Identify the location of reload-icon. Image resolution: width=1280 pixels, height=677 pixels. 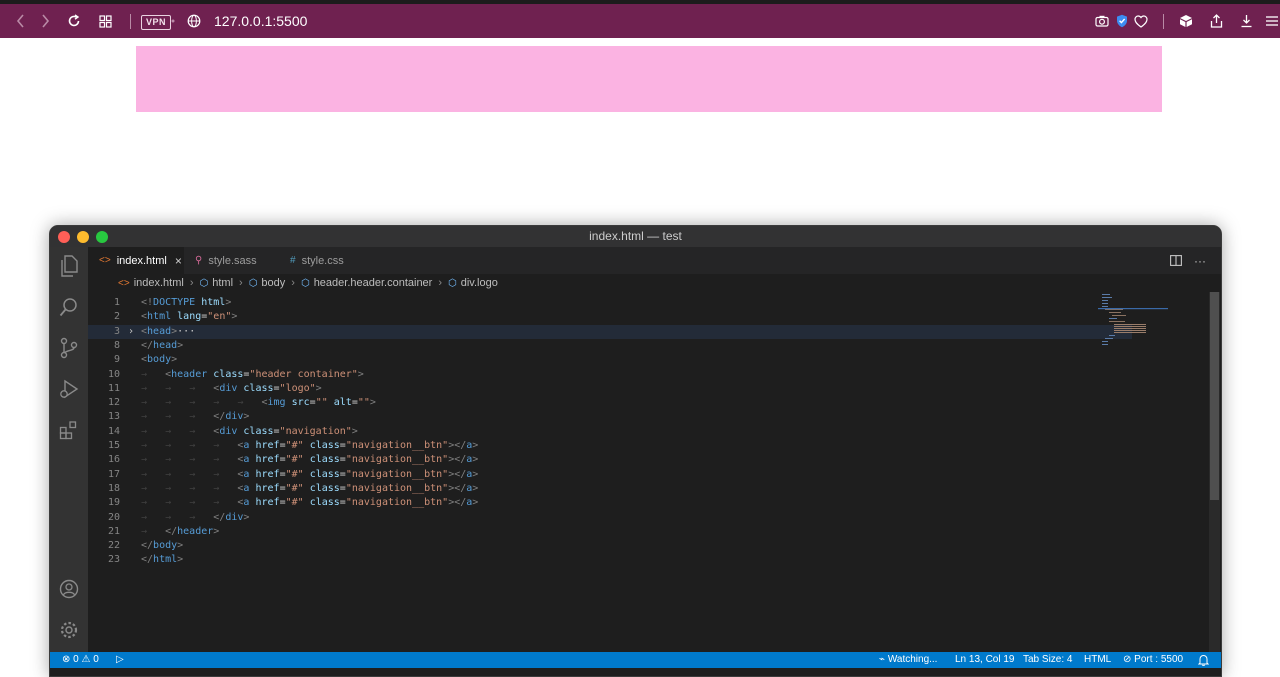
(74, 21).